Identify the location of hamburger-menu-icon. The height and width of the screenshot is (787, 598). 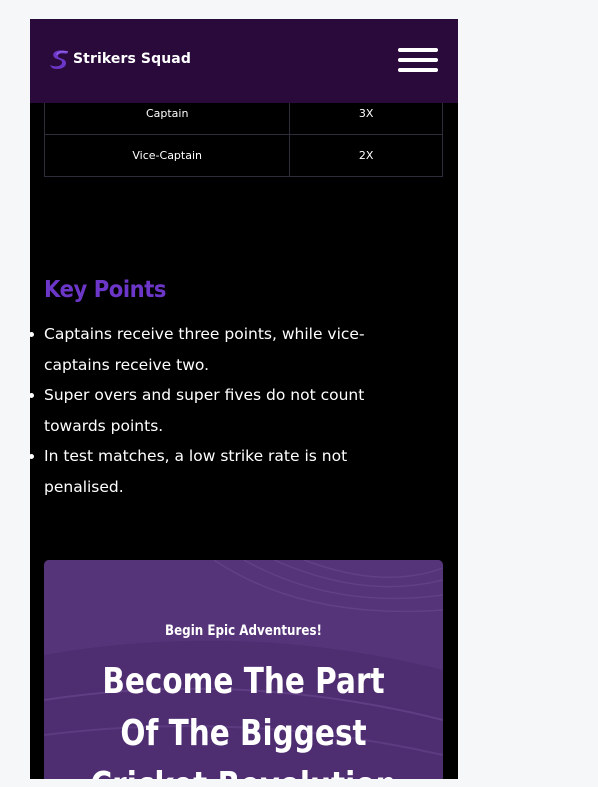
(418, 61).